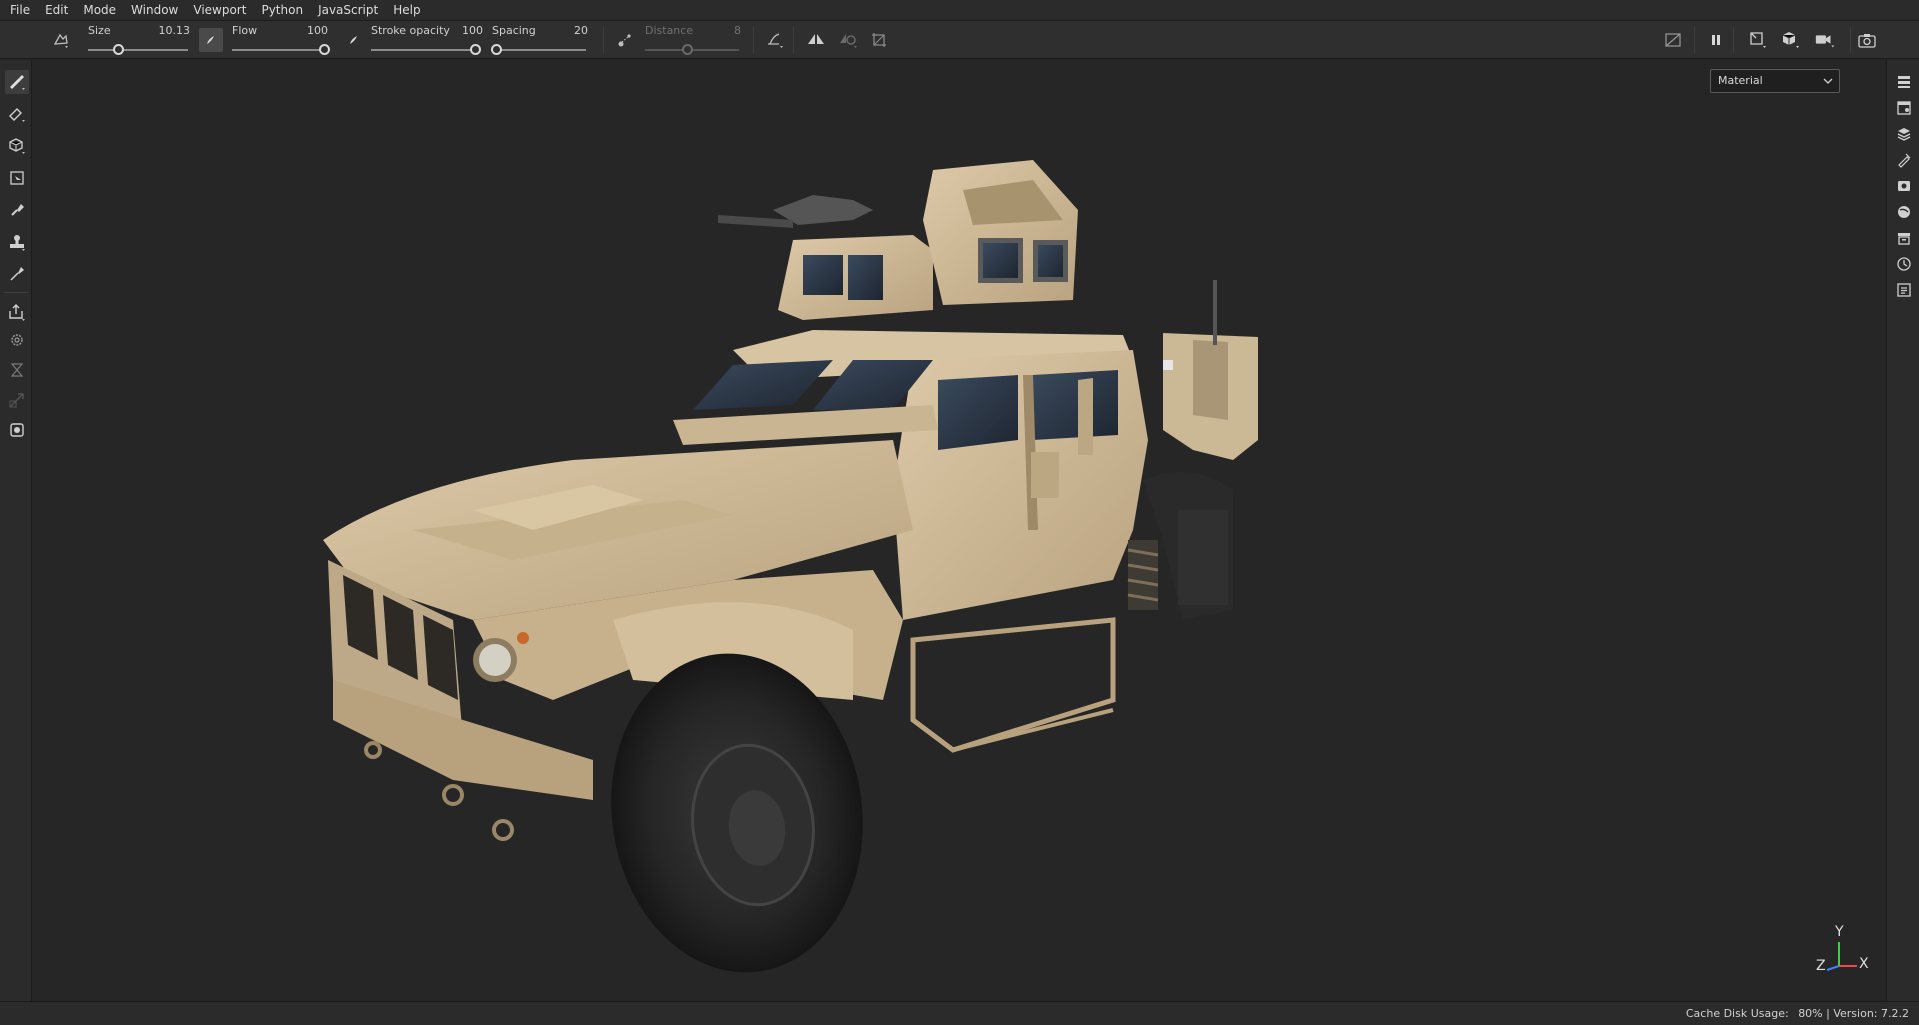 The width and height of the screenshot is (1919, 1025). What do you see at coordinates (1904, 134) in the screenshot?
I see `layer-stack-icon` at bounding box center [1904, 134].